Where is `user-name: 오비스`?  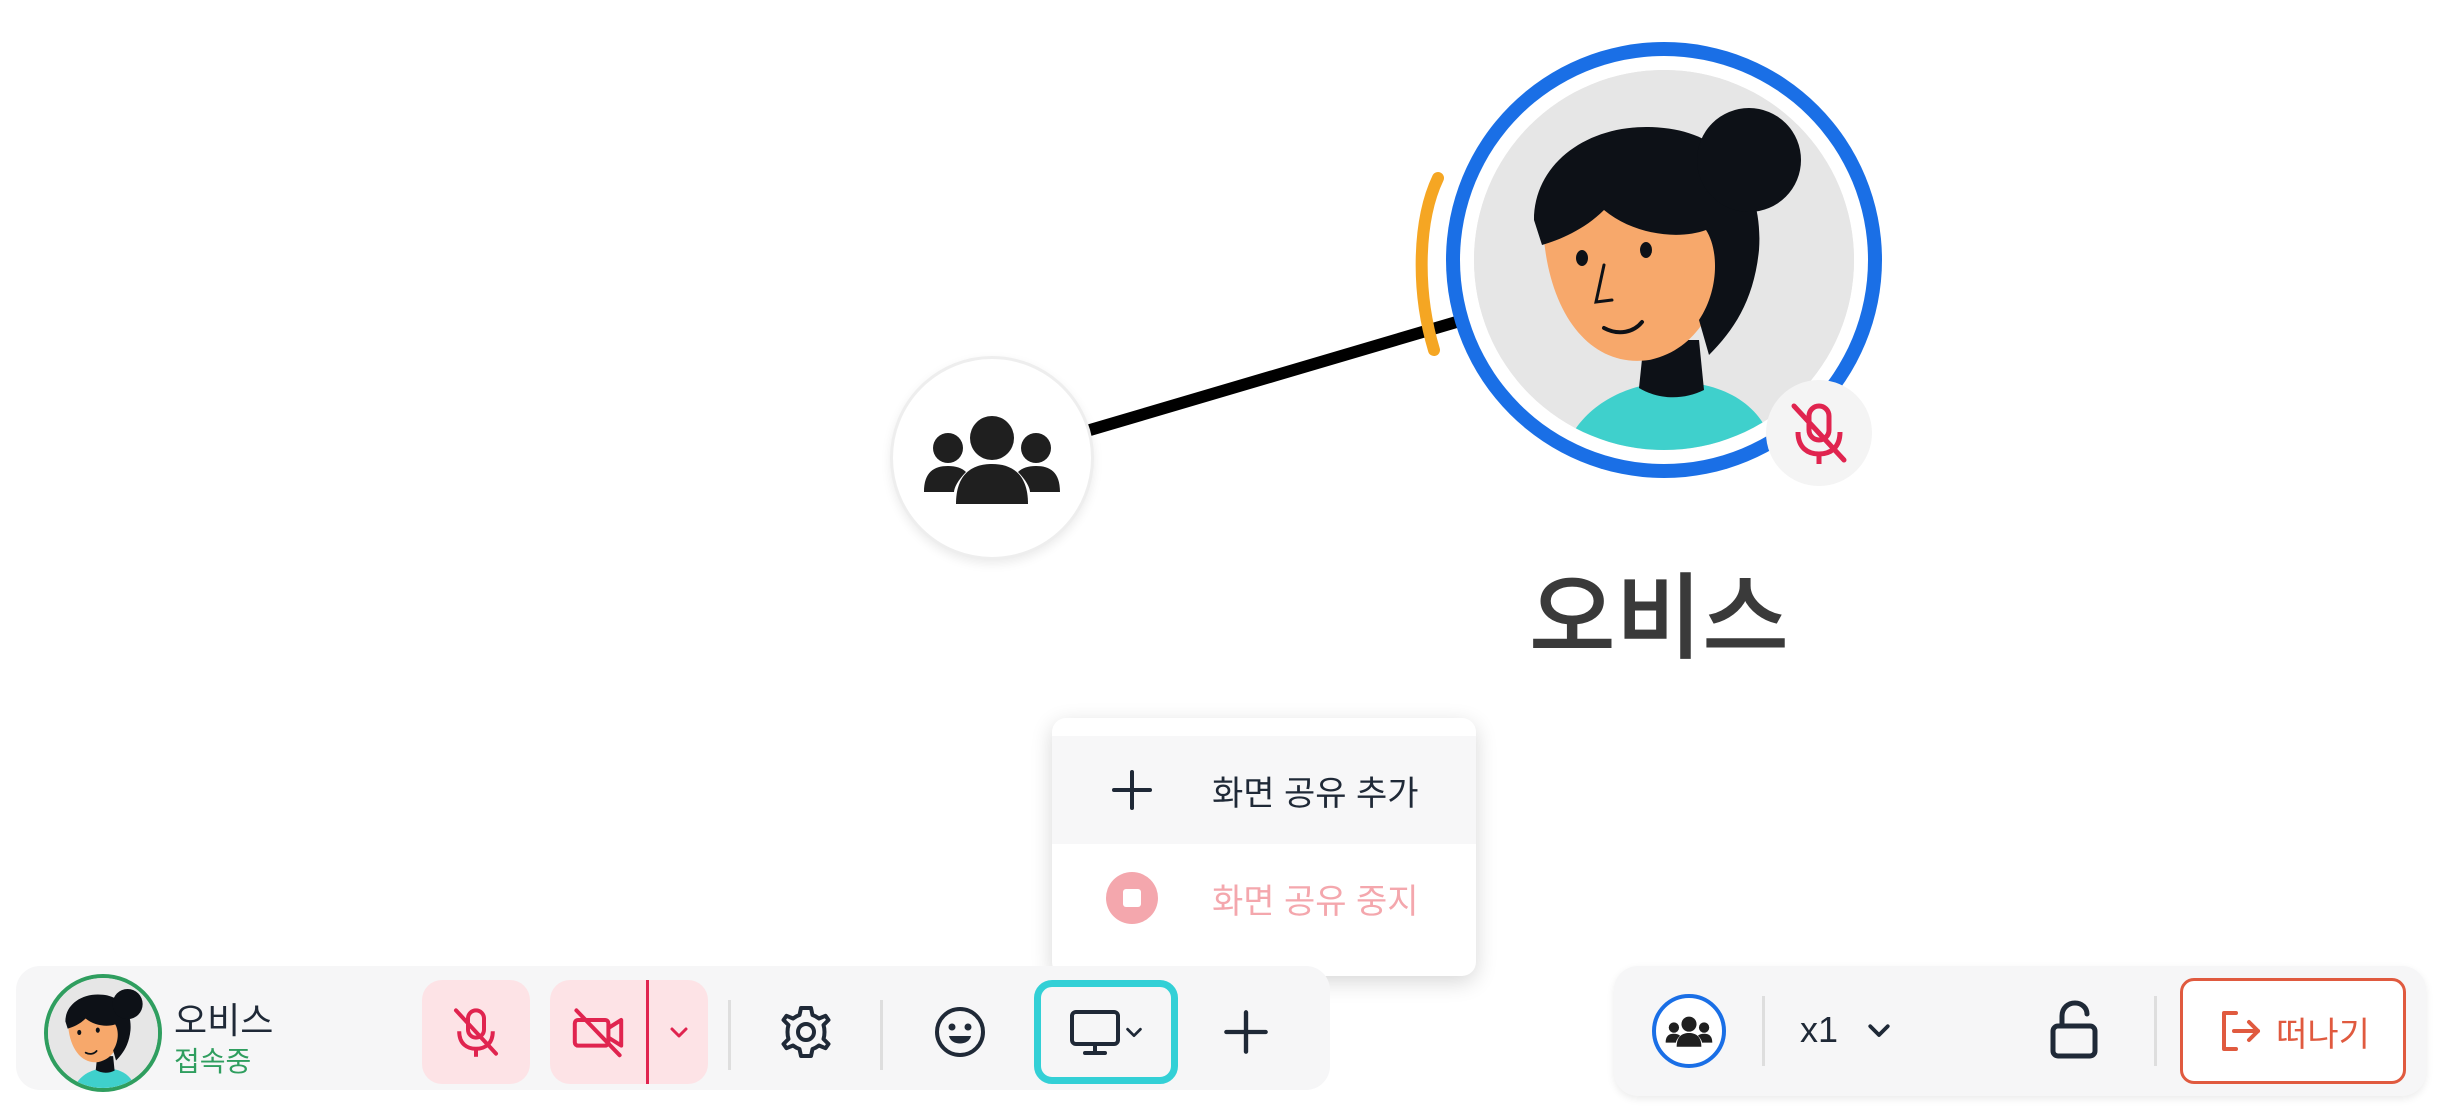 user-name: 오비스 is located at coordinates (224, 1020).